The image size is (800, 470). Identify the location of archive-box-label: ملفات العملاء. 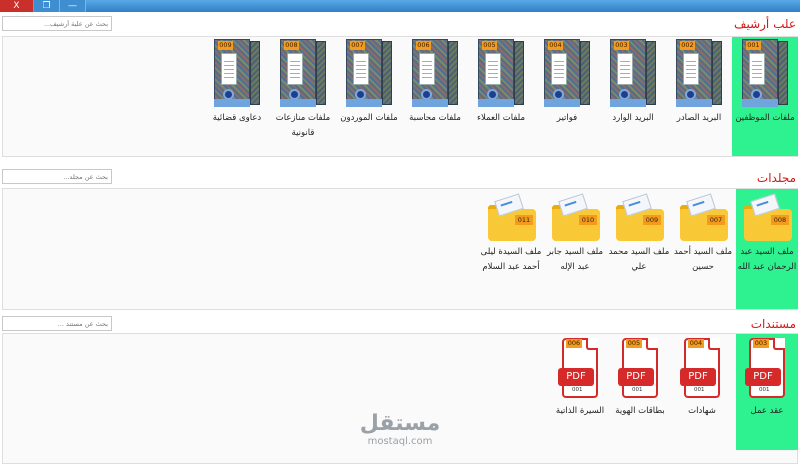
(501, 118).